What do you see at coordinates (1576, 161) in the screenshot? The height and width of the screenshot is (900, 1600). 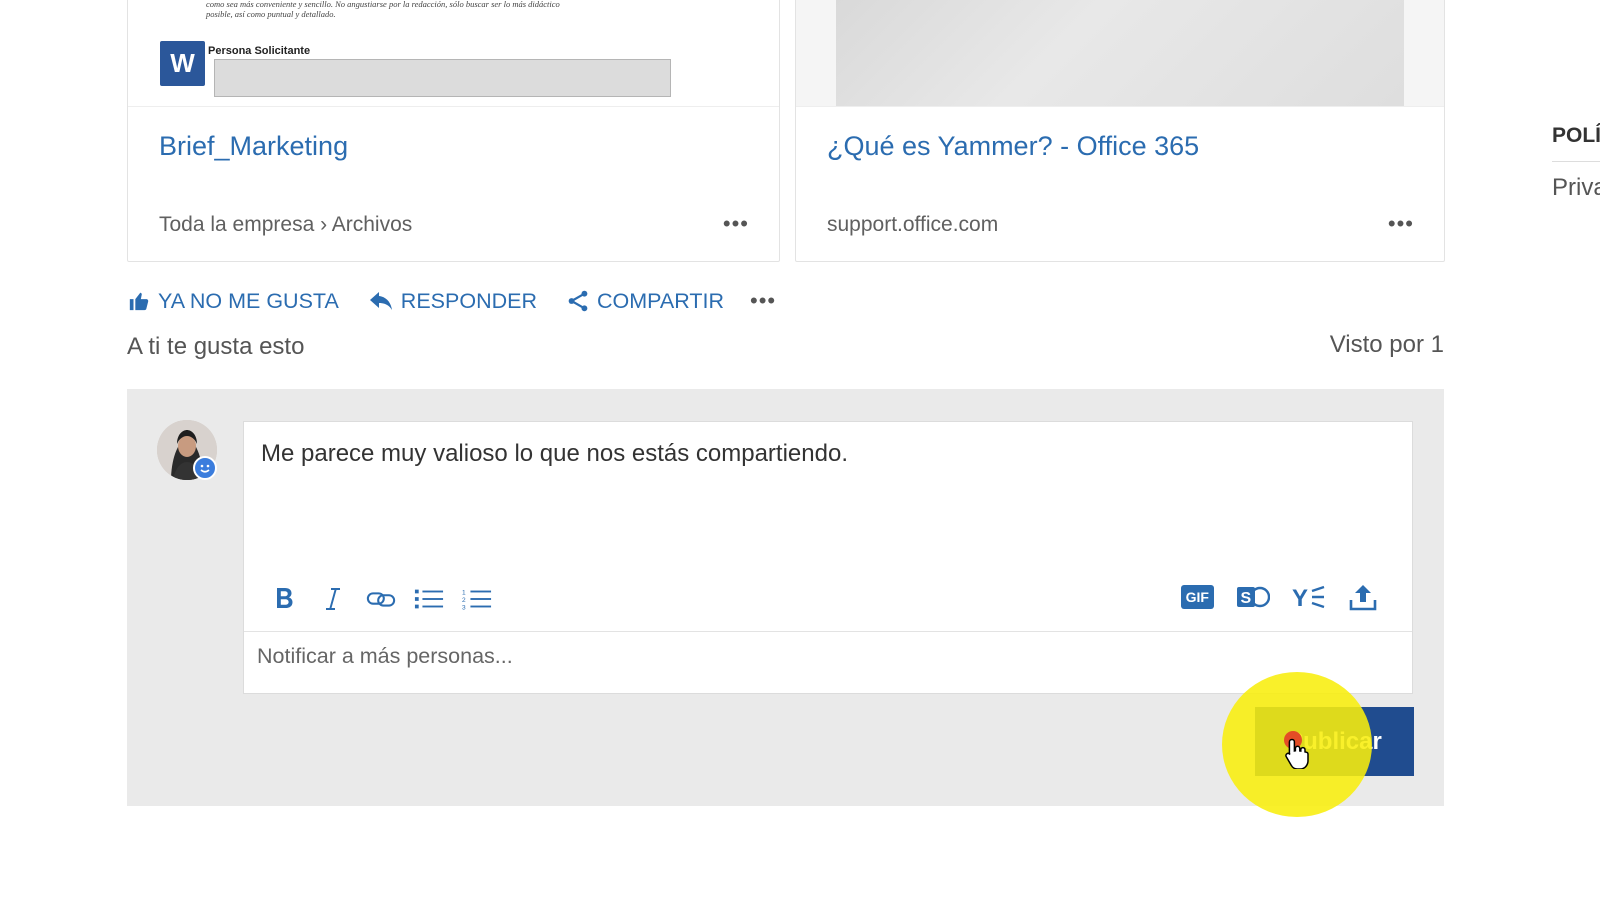 I see `sidebar-divider` at bounding box center [1576, 161].